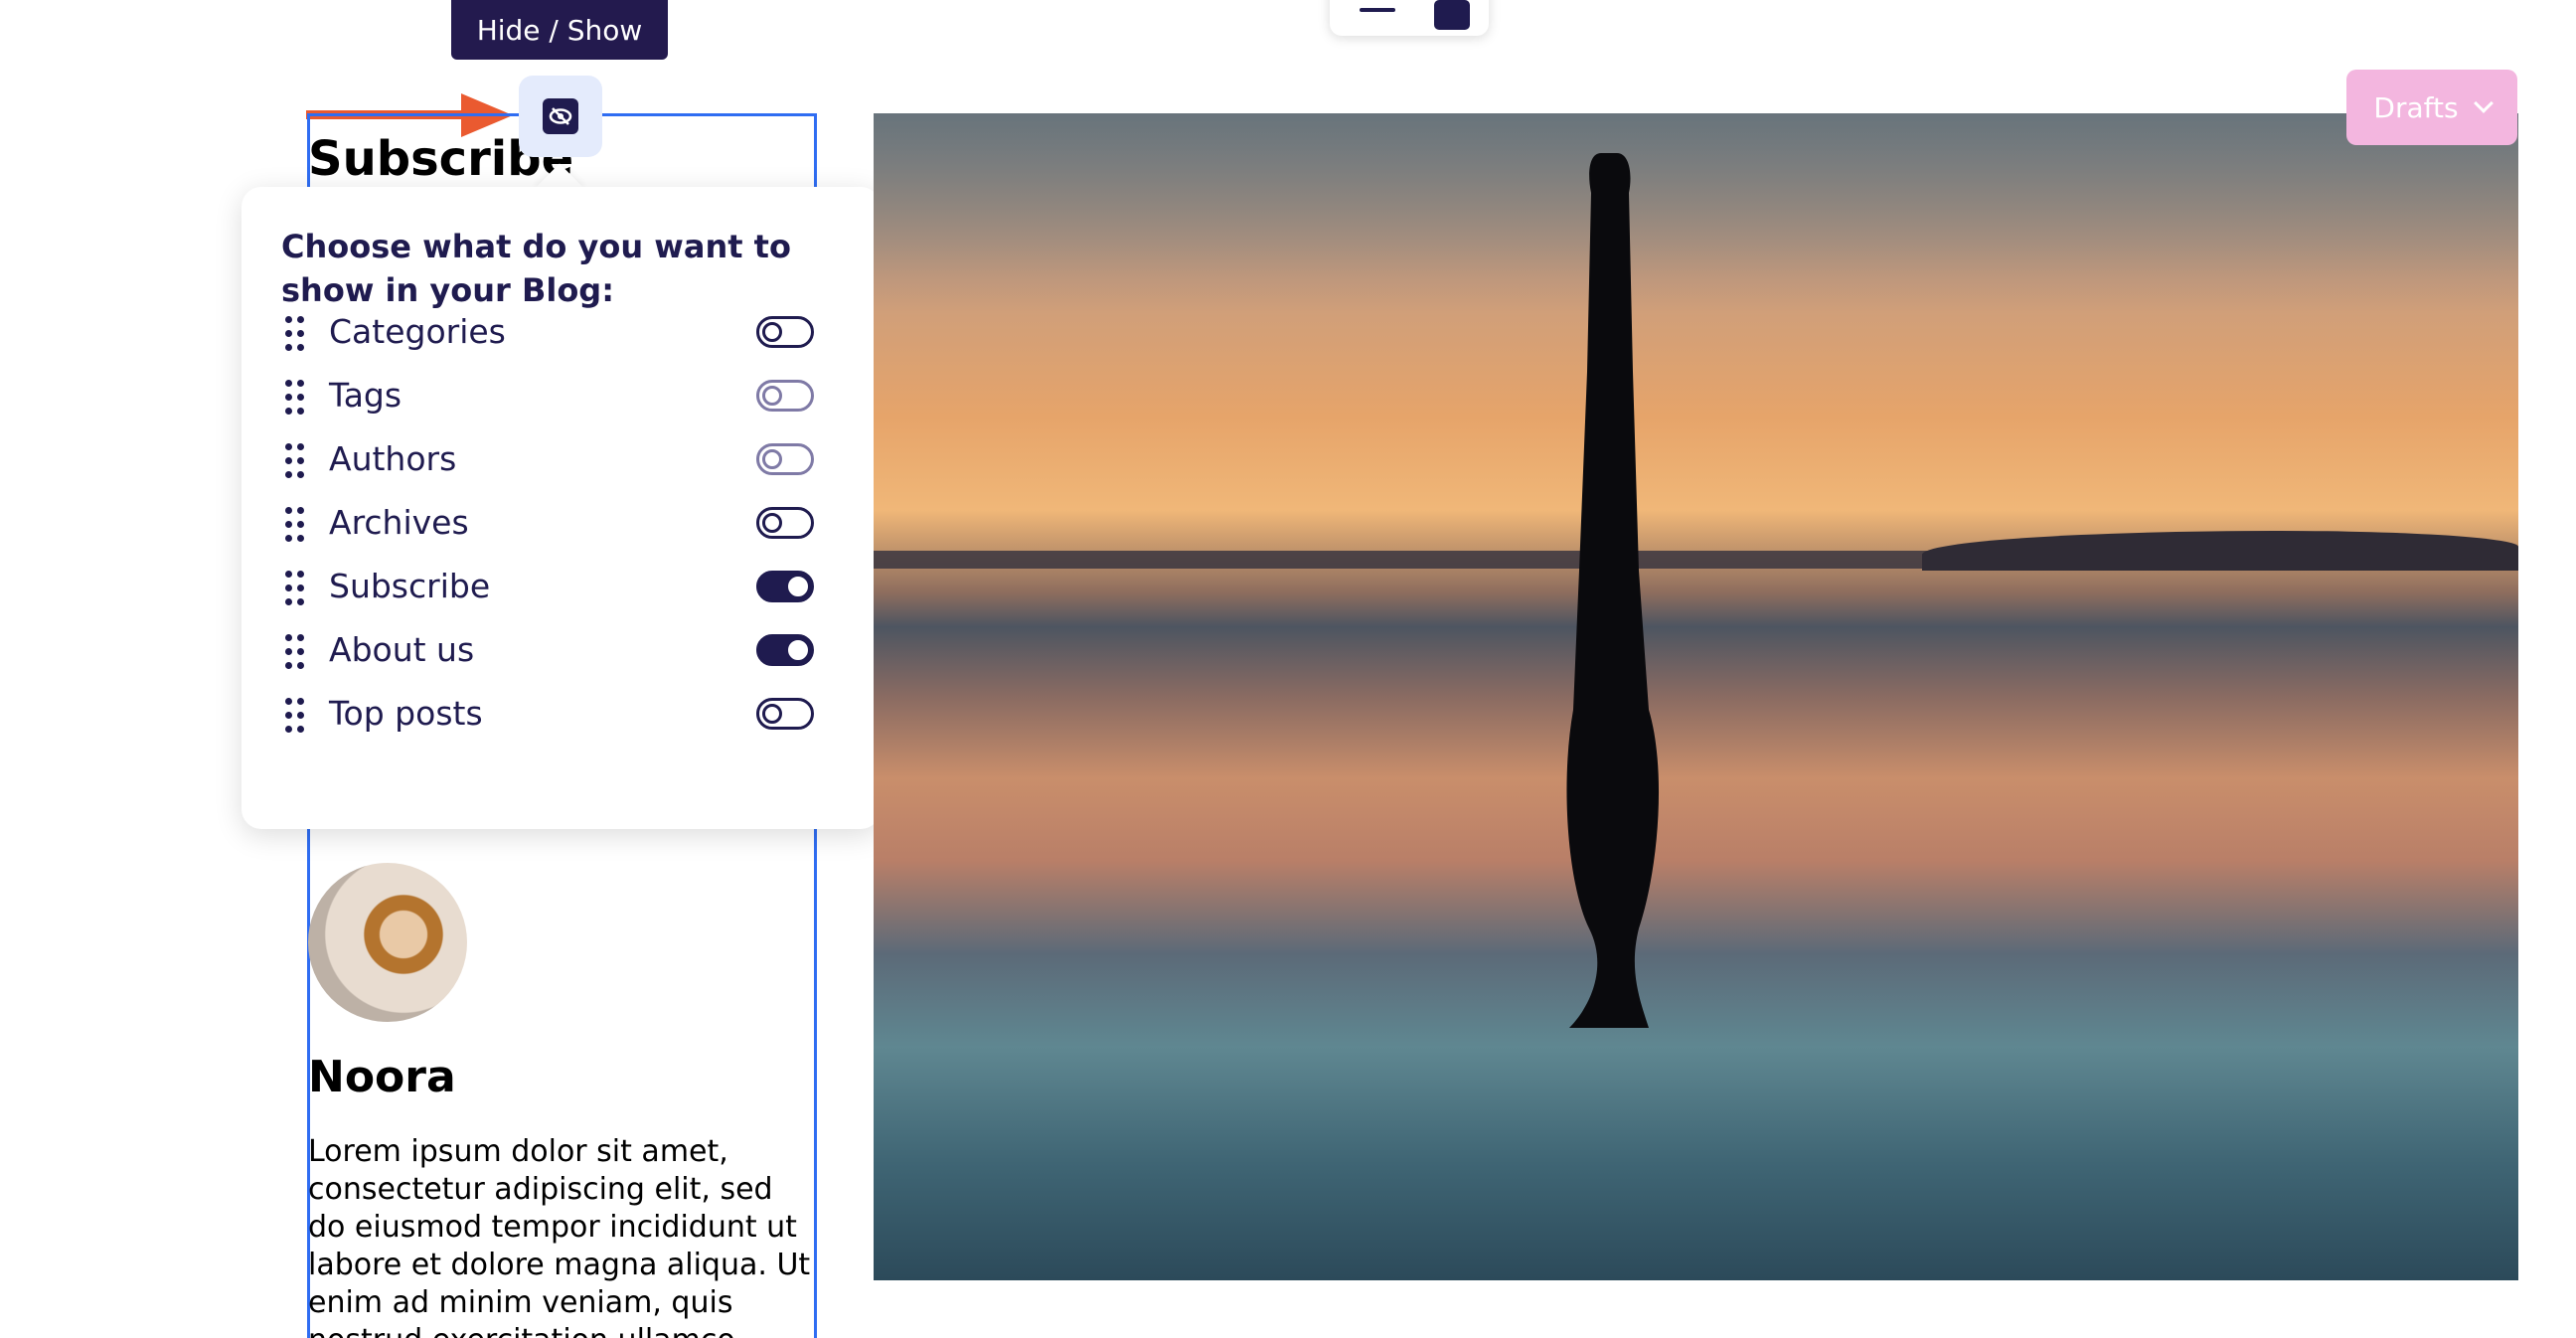  I want to click on drafts-dropdown: Drafts, so click(2431, 107).